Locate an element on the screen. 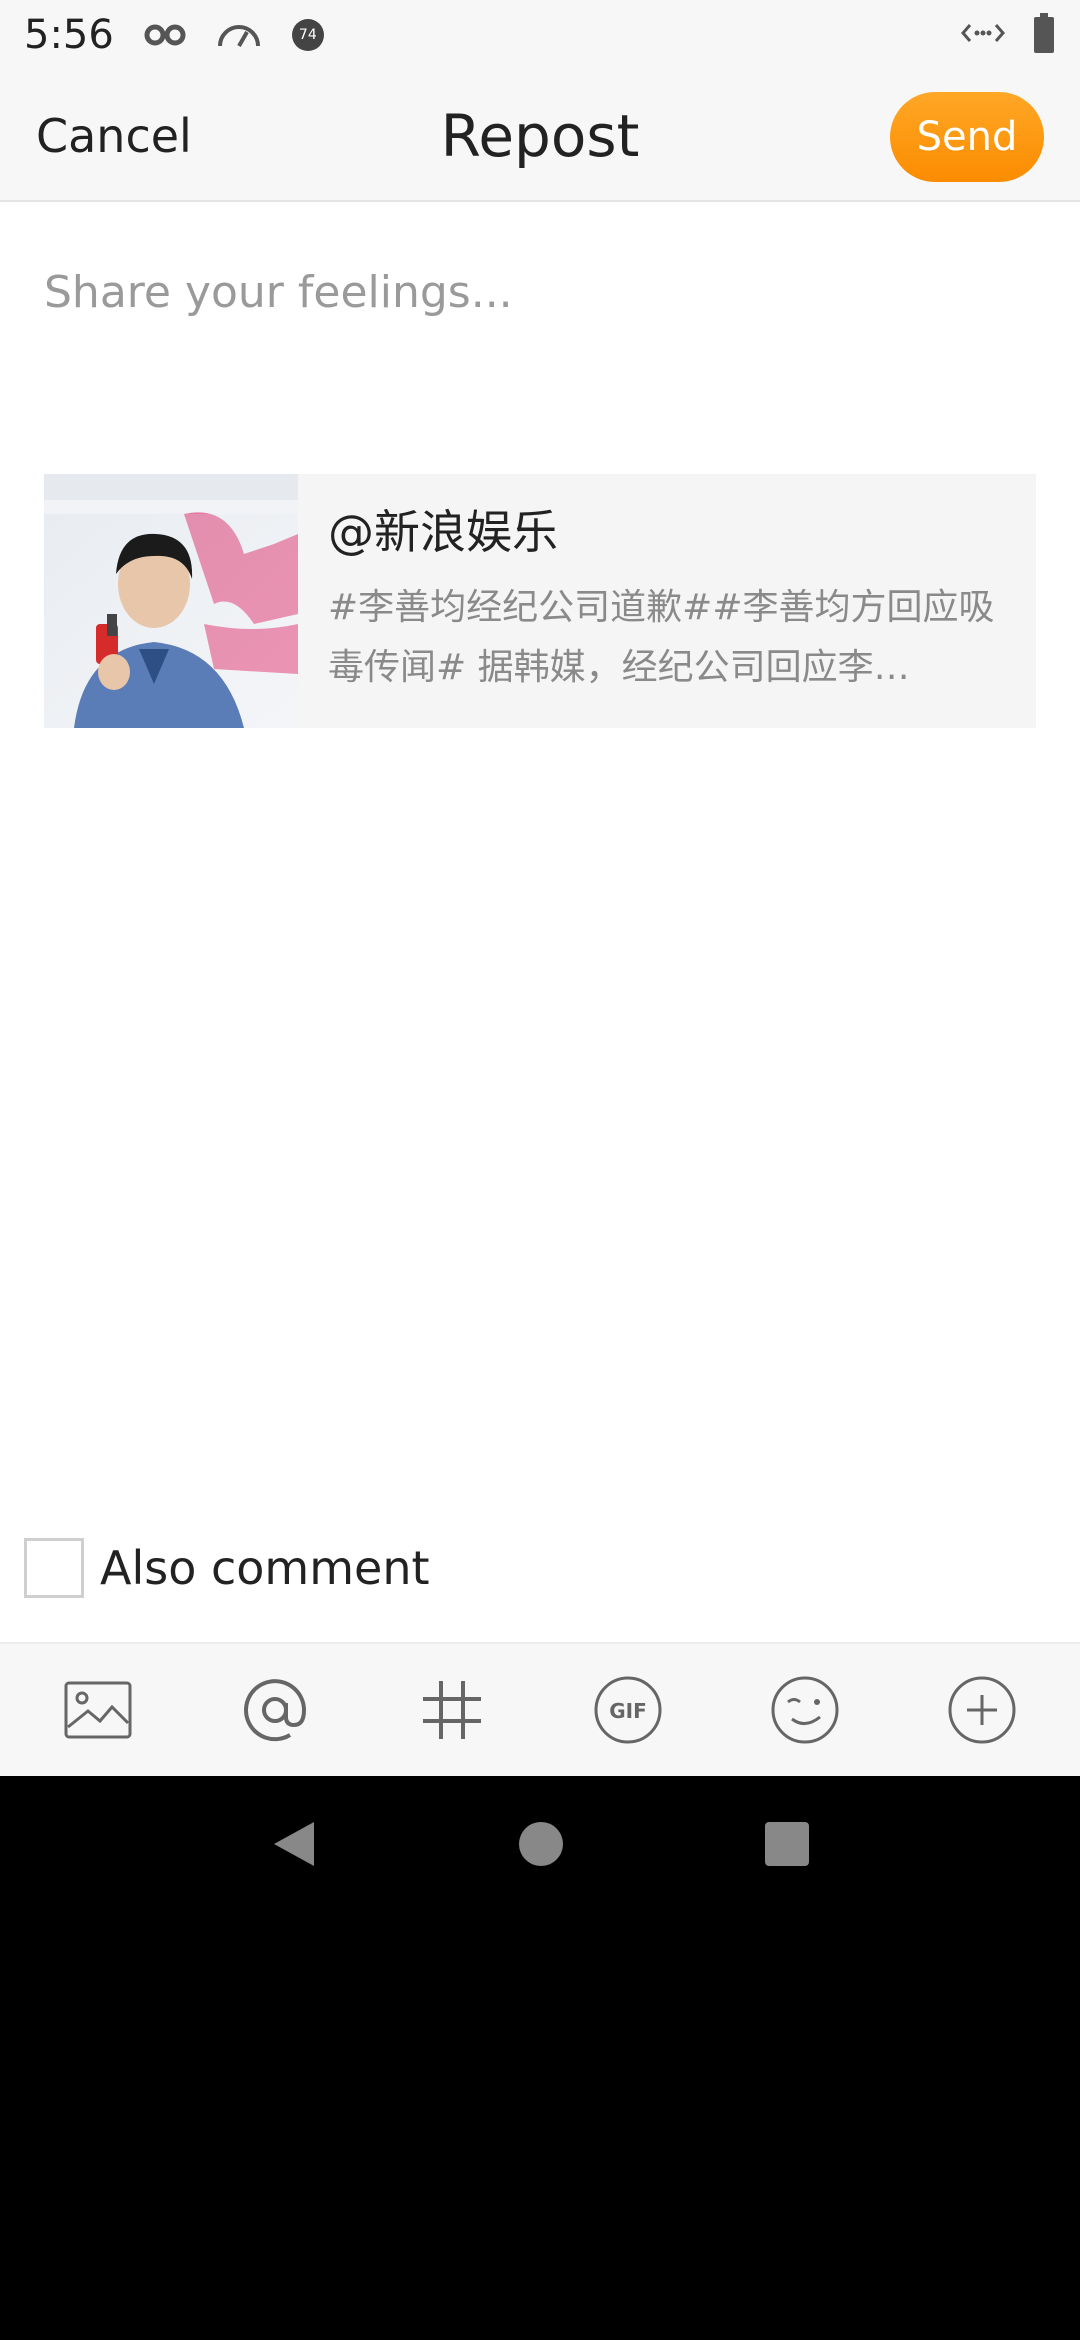 The width and height of the screenshot is (1080, 2340). back-icon is located at coordinates (294, 1846).